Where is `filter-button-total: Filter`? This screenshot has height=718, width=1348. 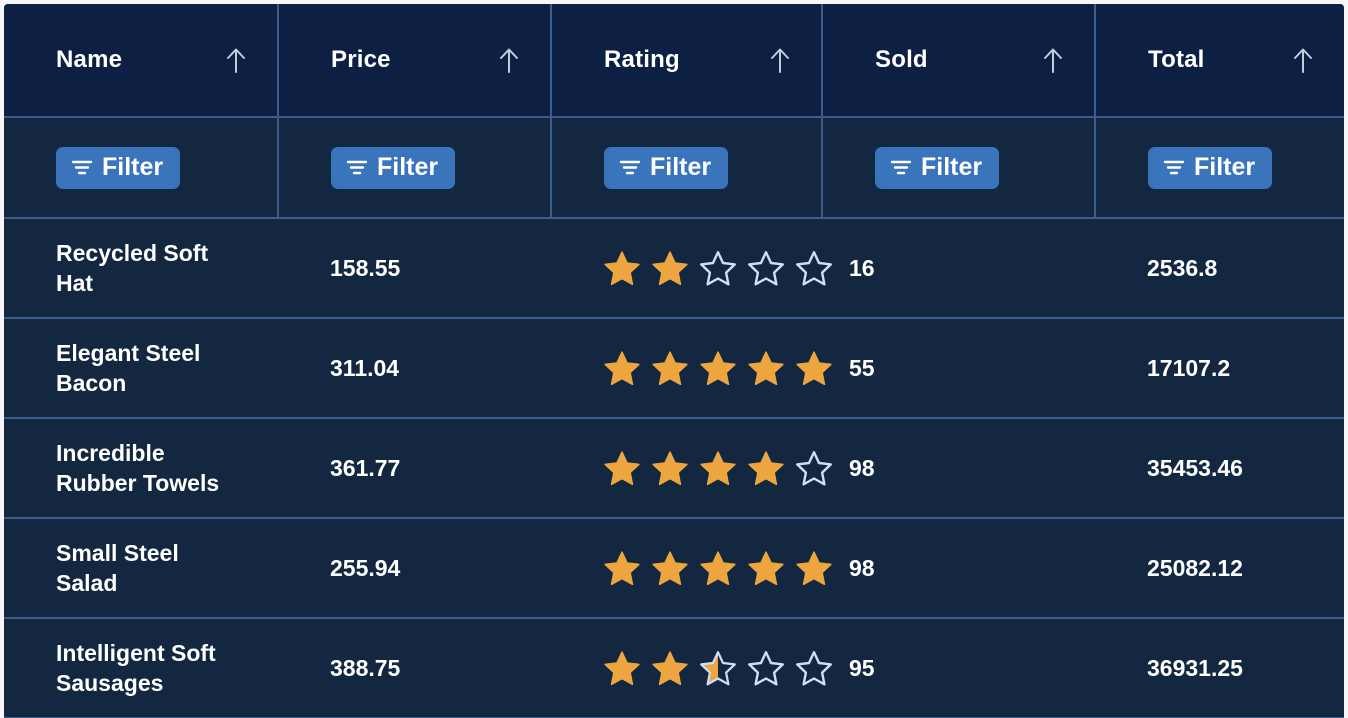 filter-button-total: Filter is located at coordinates (1210, 167).